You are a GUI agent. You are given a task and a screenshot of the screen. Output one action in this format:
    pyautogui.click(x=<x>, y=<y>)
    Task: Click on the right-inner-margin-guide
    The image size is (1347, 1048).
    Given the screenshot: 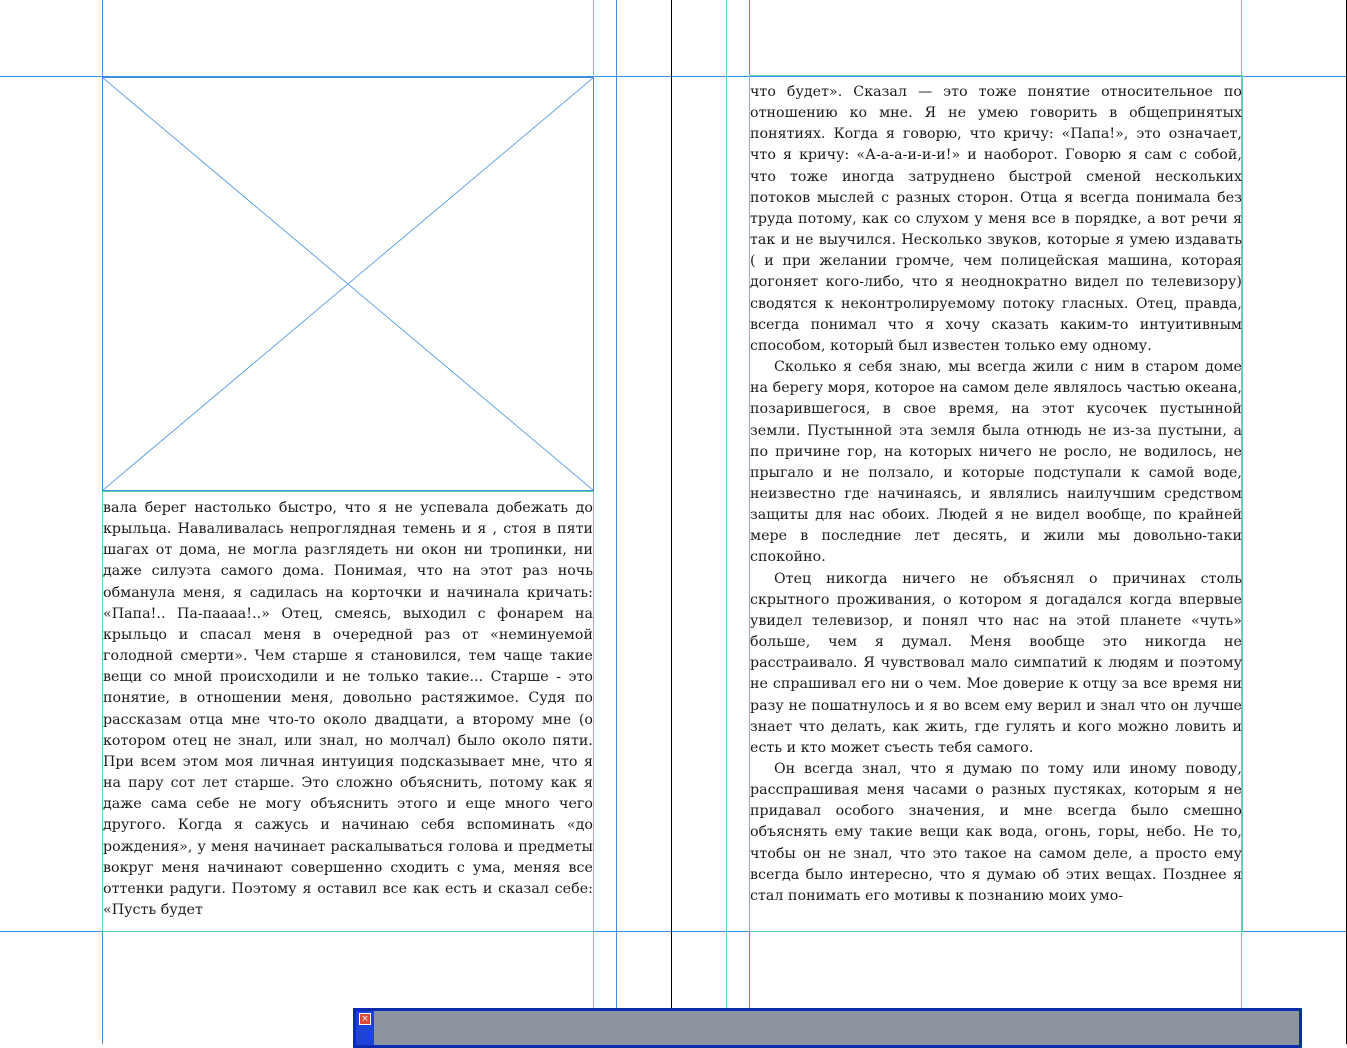 What is the action you would take?
    pyautogui.click(x=726, y=522)
    